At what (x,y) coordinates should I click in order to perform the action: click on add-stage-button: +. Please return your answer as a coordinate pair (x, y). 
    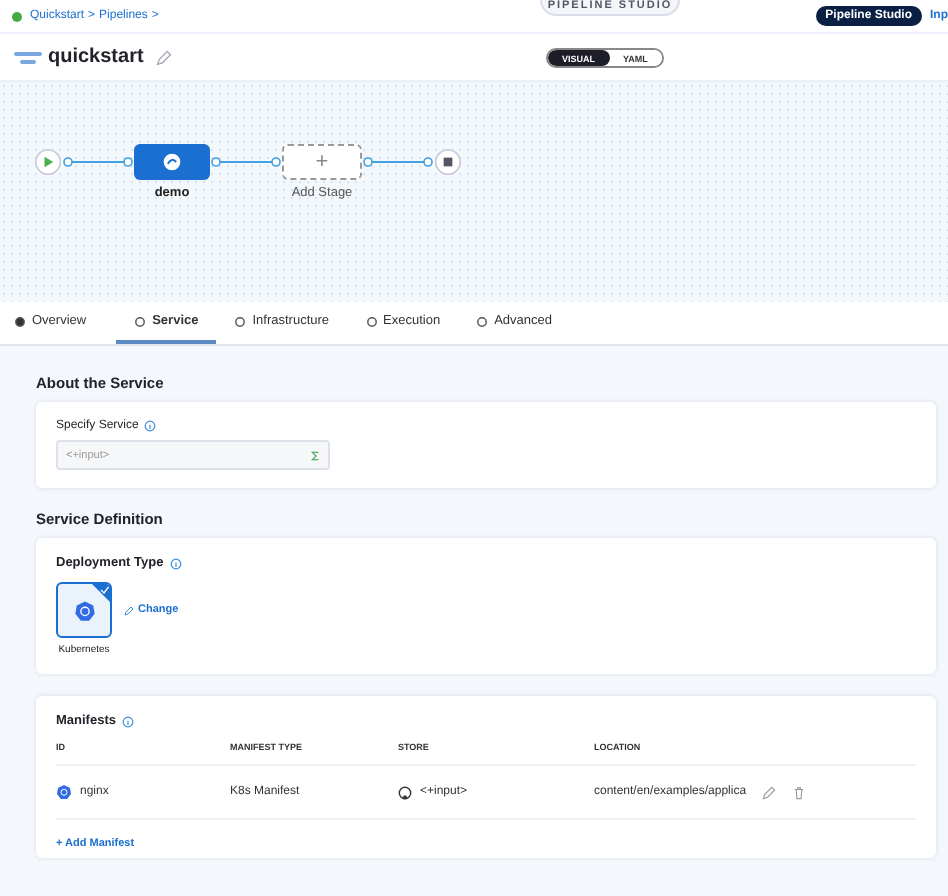
    Looking at the image, I should click on (322, 162).